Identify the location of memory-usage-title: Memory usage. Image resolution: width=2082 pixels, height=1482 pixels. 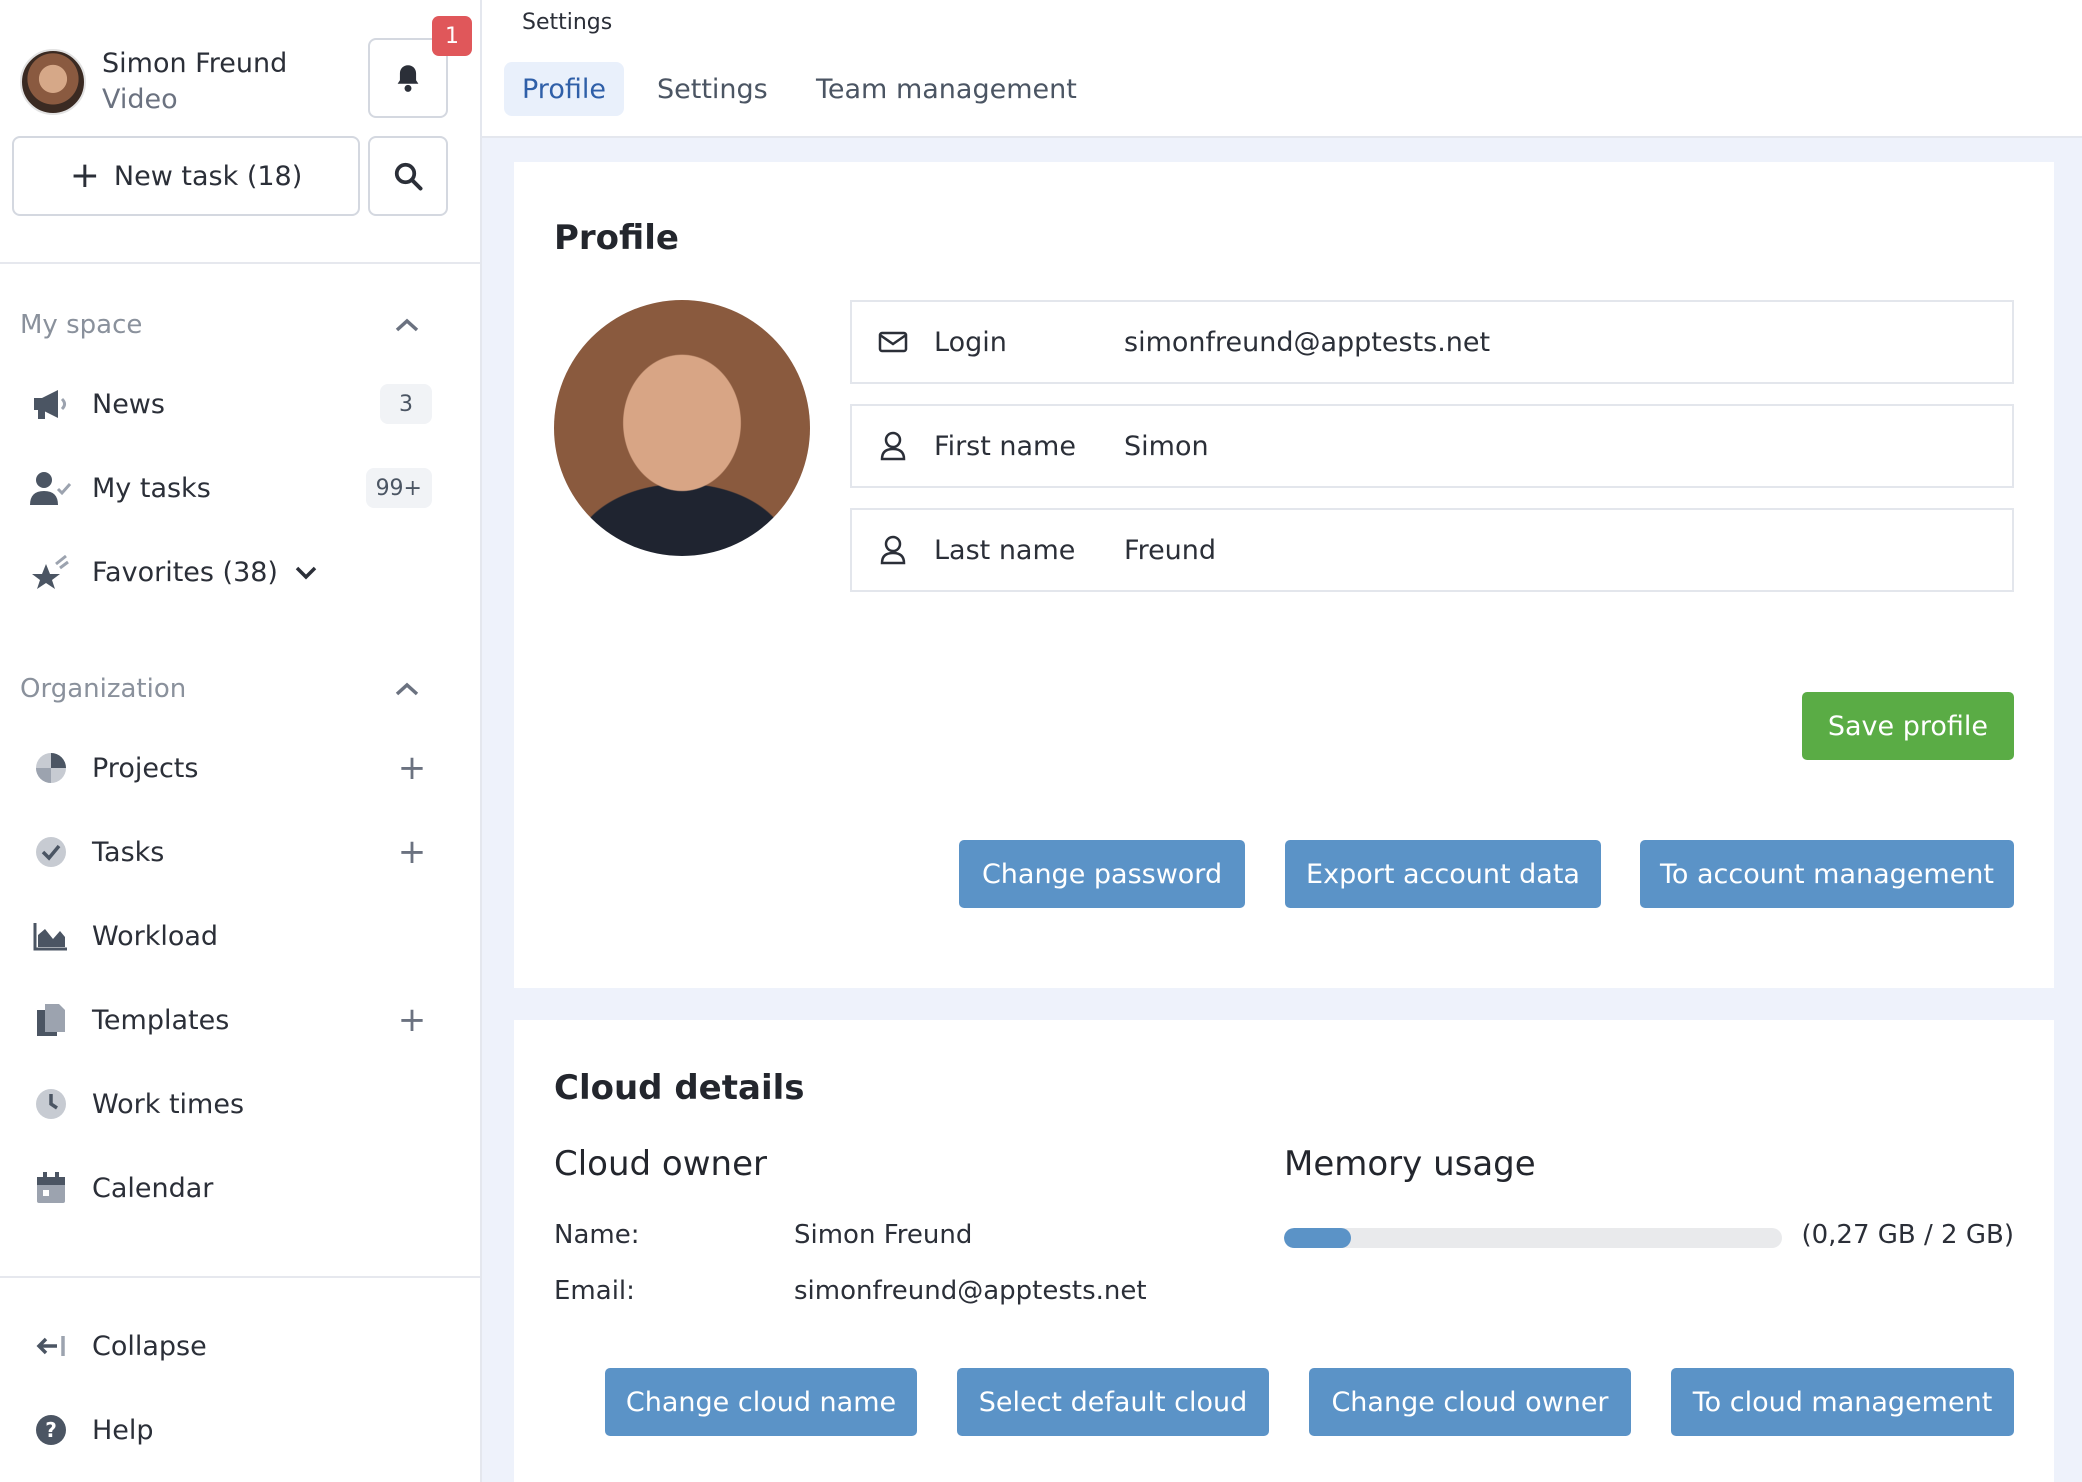
(1410, 1164).